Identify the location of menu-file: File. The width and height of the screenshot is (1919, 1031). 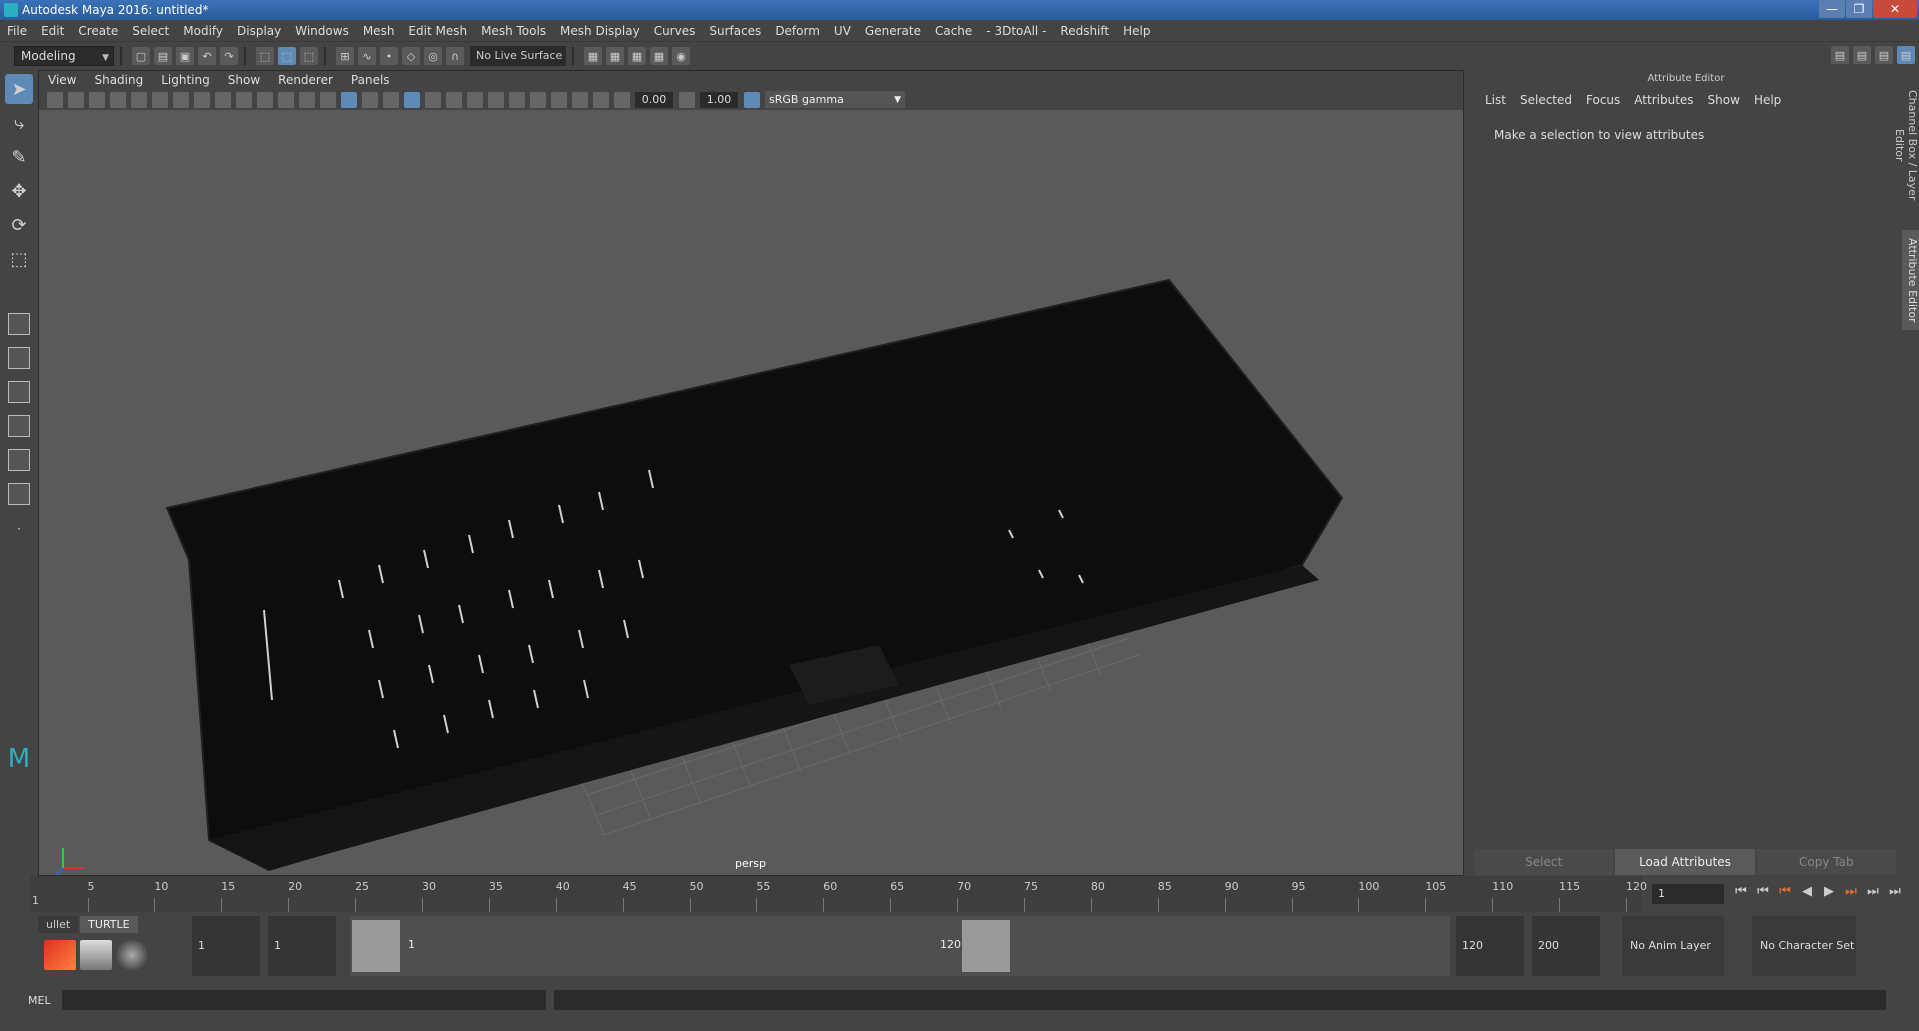
(17, 31).